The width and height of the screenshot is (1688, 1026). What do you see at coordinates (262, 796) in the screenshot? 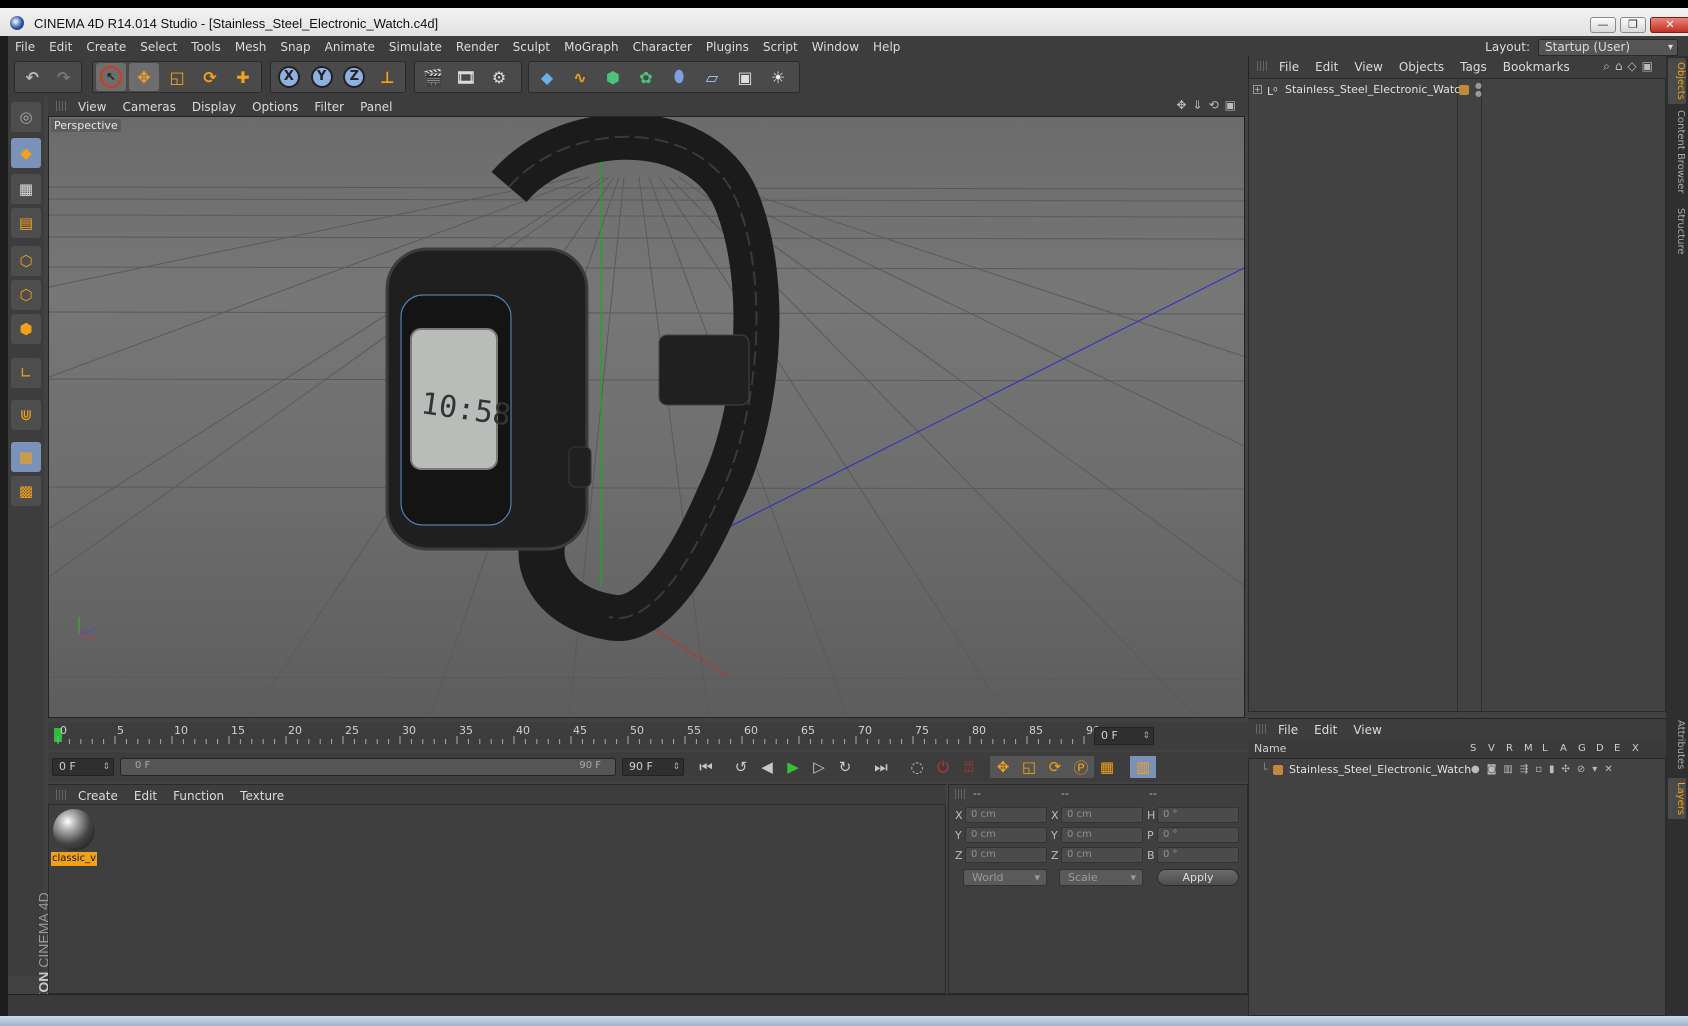
I see `material-menu-texture: Texture` at bounding box center [262, 796].